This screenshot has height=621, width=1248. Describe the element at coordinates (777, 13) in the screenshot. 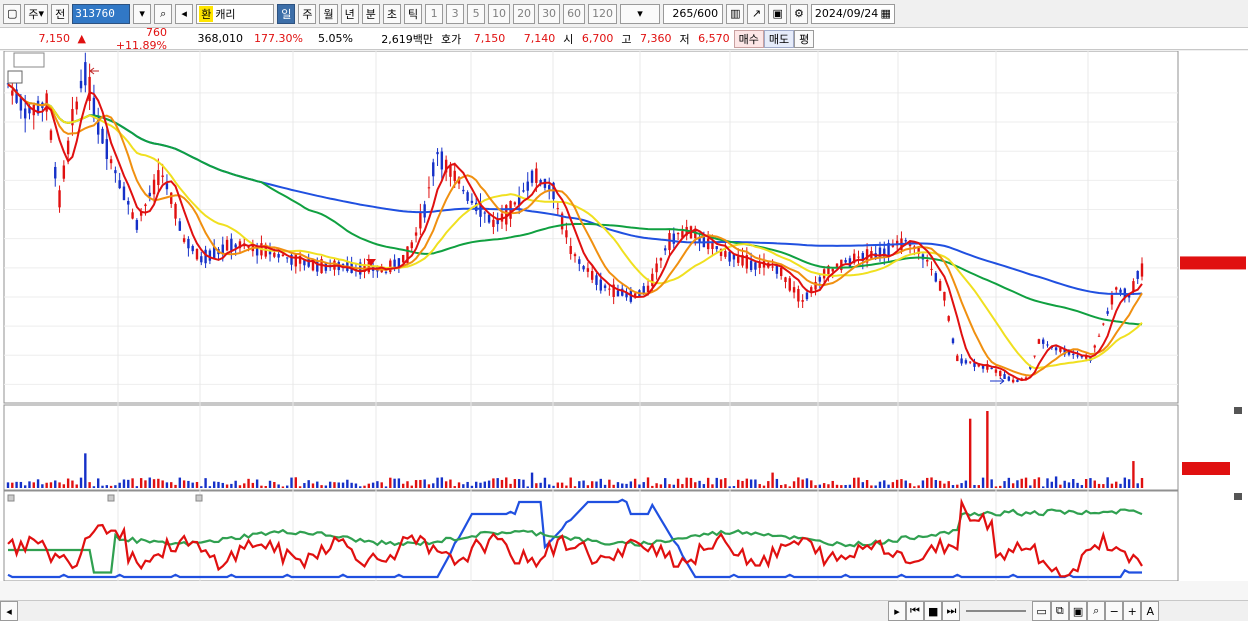

I see `save-icon: ▣` at that location.